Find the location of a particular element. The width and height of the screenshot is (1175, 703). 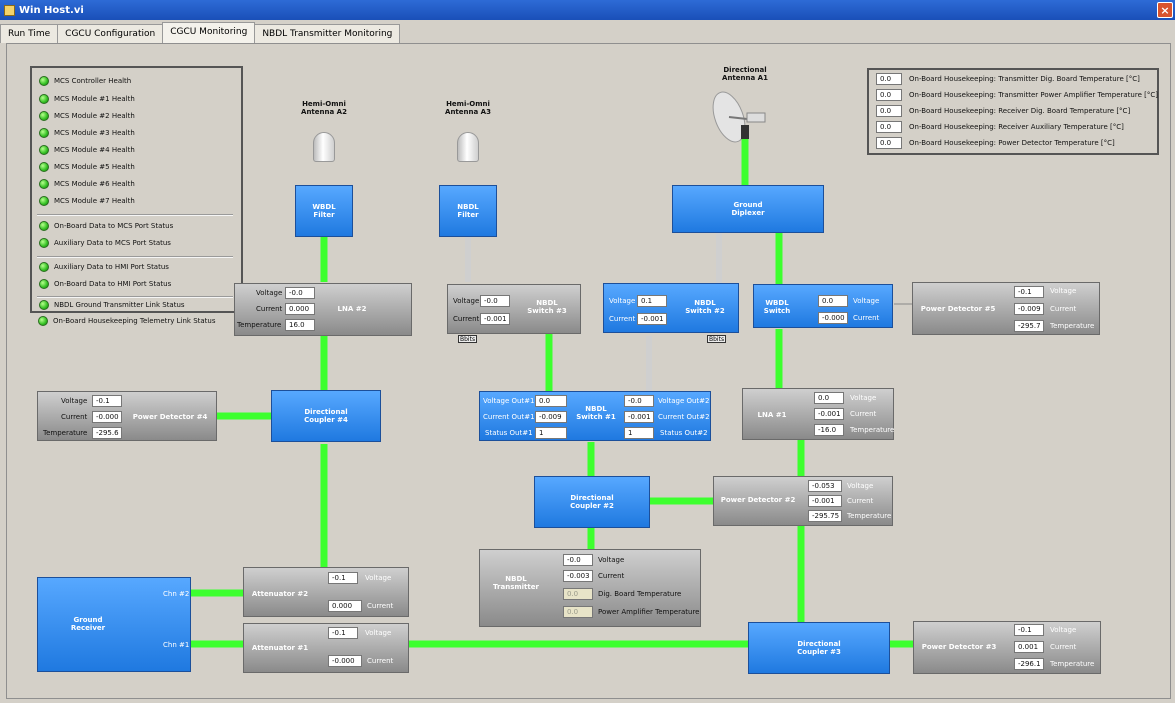

pd5-voltage-label: Voltage is located at coordinates (1063, 291).